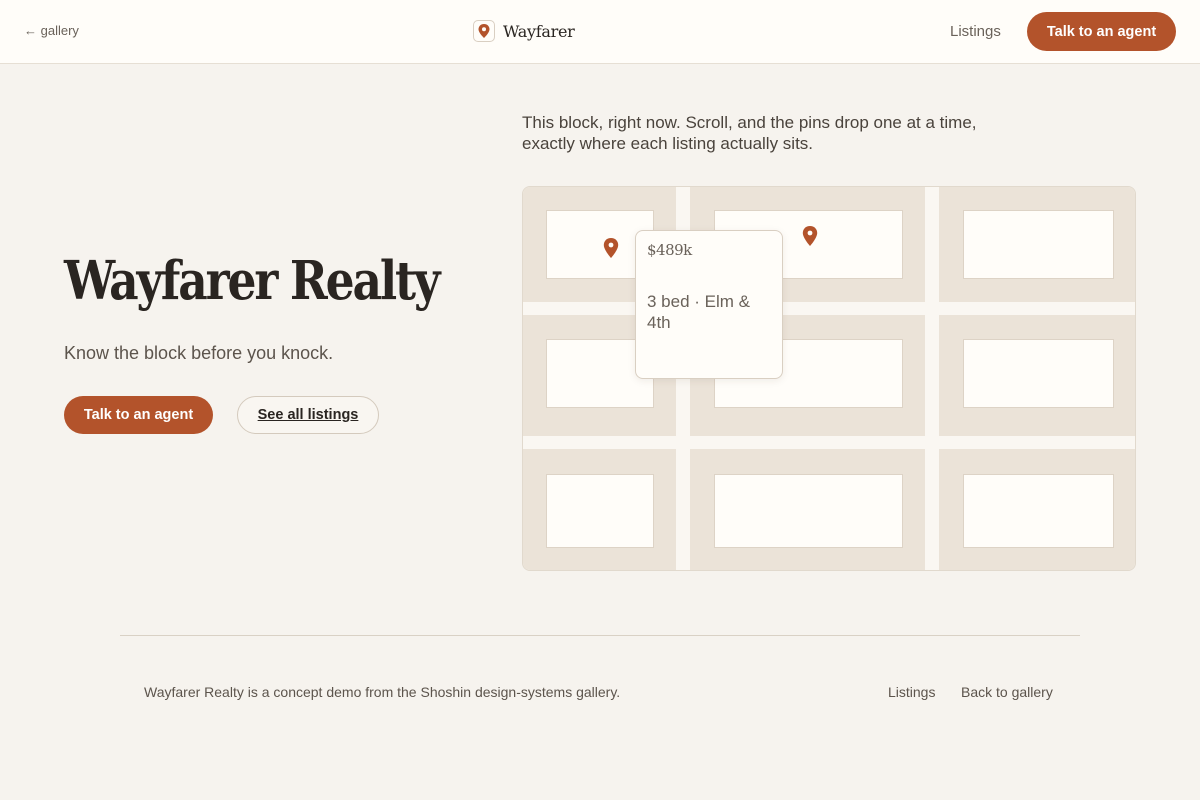  Describe the element at coordinates (51, 30) in the screenshot. I see `back-to-gallery-link: ← gallery` at that location.